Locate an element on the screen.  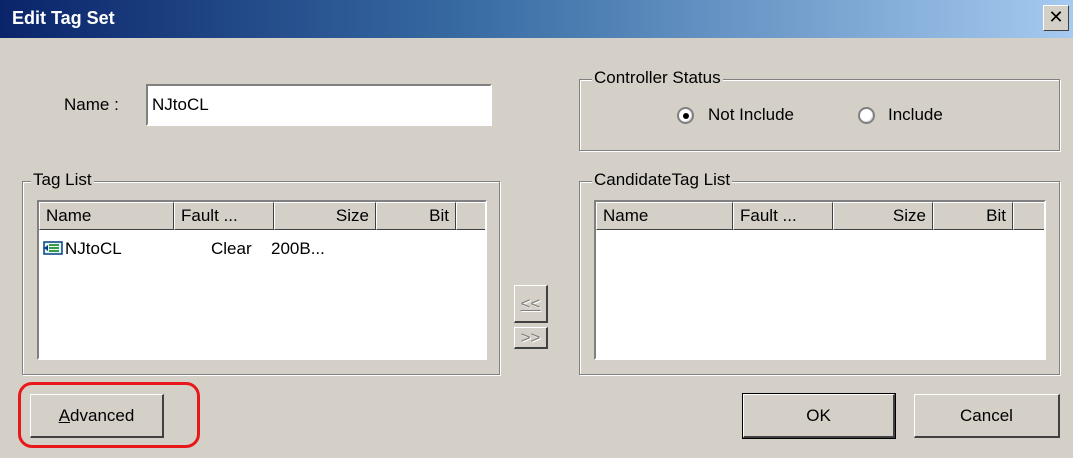
candidate-tag-list-title: CandidateTag List is located at coordinates (662, 180).